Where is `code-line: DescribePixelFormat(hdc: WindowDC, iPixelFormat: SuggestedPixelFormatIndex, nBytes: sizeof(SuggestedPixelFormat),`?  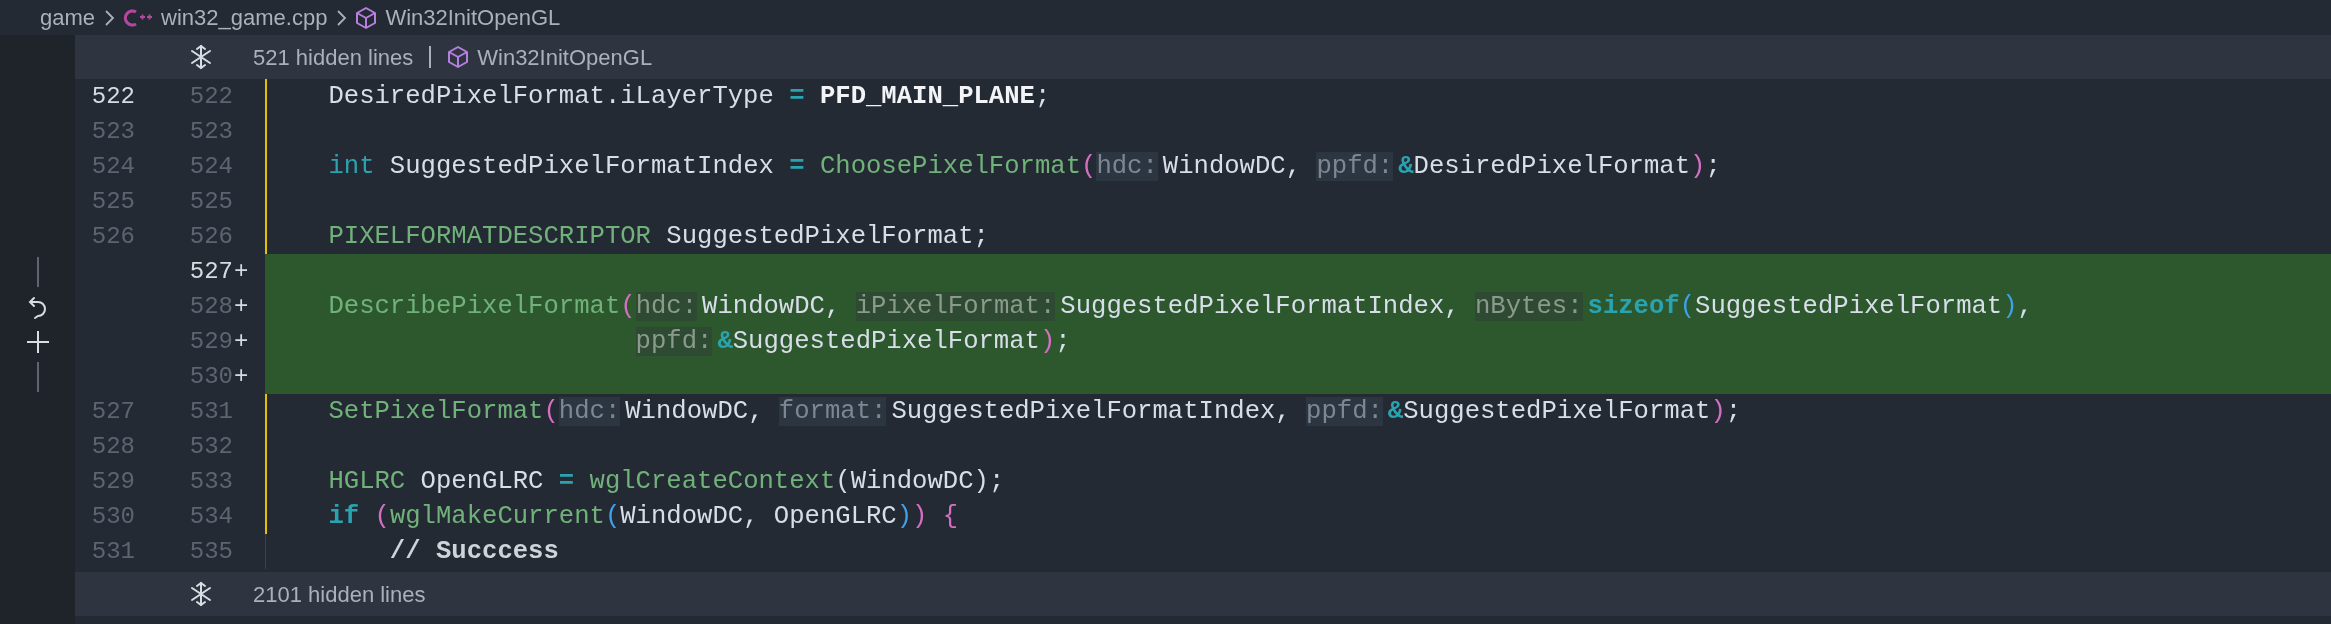
code-line: DescribePixelFormat(hdc: WindowDC, iPixelFormat: SuggestedPixelFormatIndex, nBytes: sizeof(SuggestedPixelFormat), is located at coordinates (1180, 307).